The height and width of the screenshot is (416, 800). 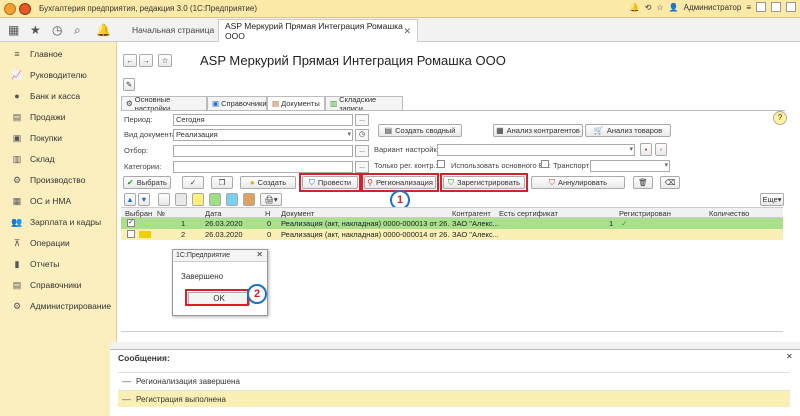 What do you see at coordinates (646, 149) in the screenshot?
I see `save-icon: ▪` at bounding box center [646, 149].